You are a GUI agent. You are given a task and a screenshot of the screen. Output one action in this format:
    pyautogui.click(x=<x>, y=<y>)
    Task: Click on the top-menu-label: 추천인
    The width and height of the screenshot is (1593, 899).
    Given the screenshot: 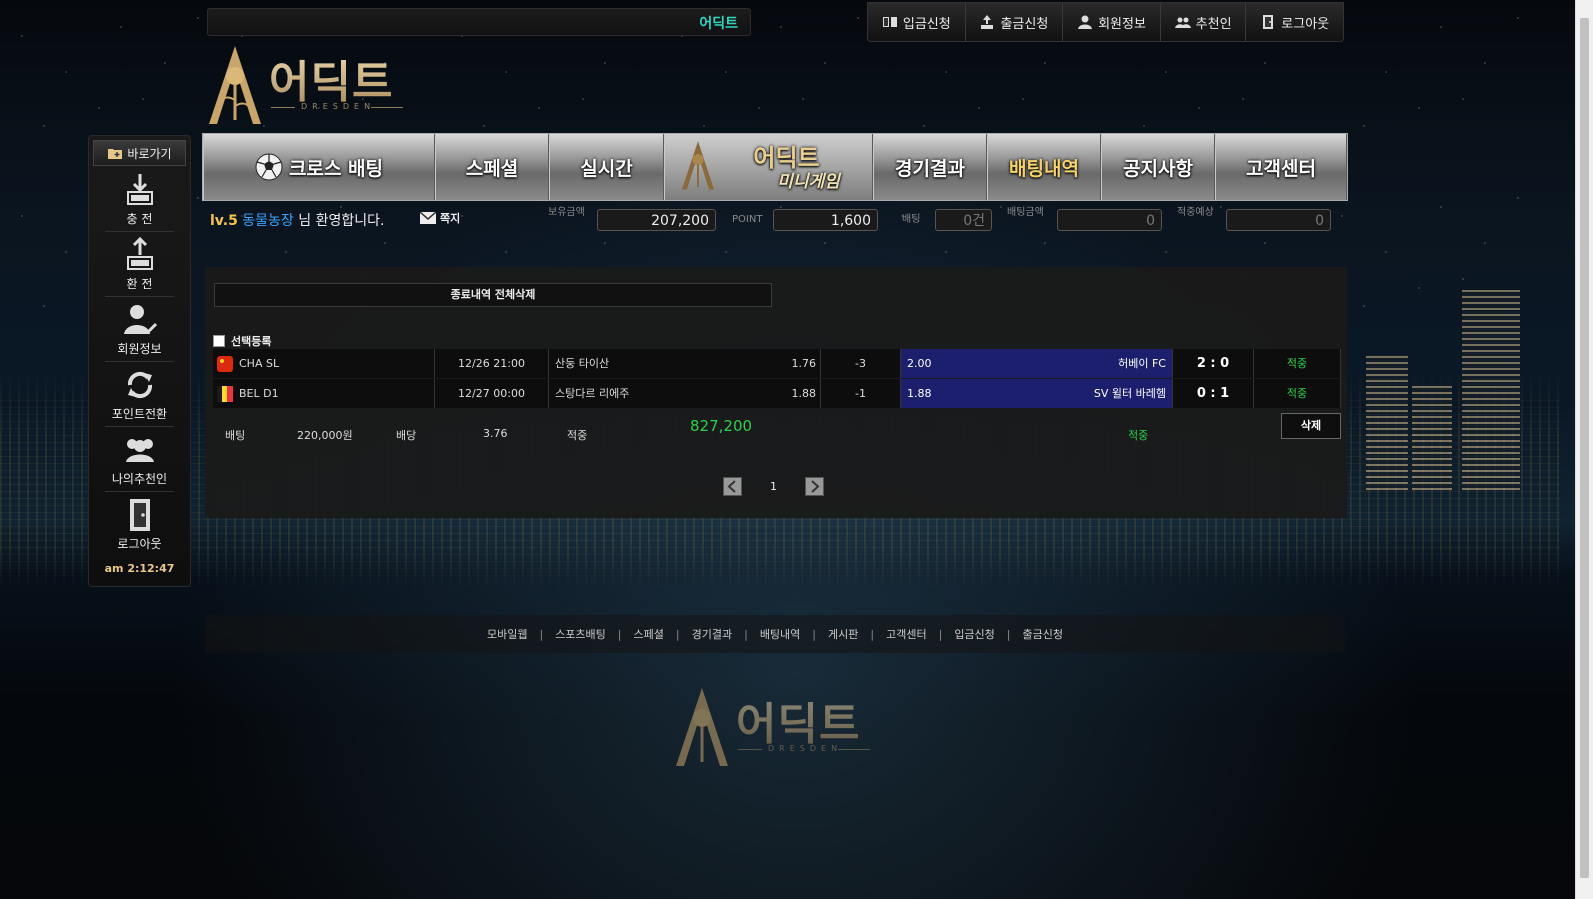 What is the action you would take?
    pyautogui.click(x=1213, y=24)
    